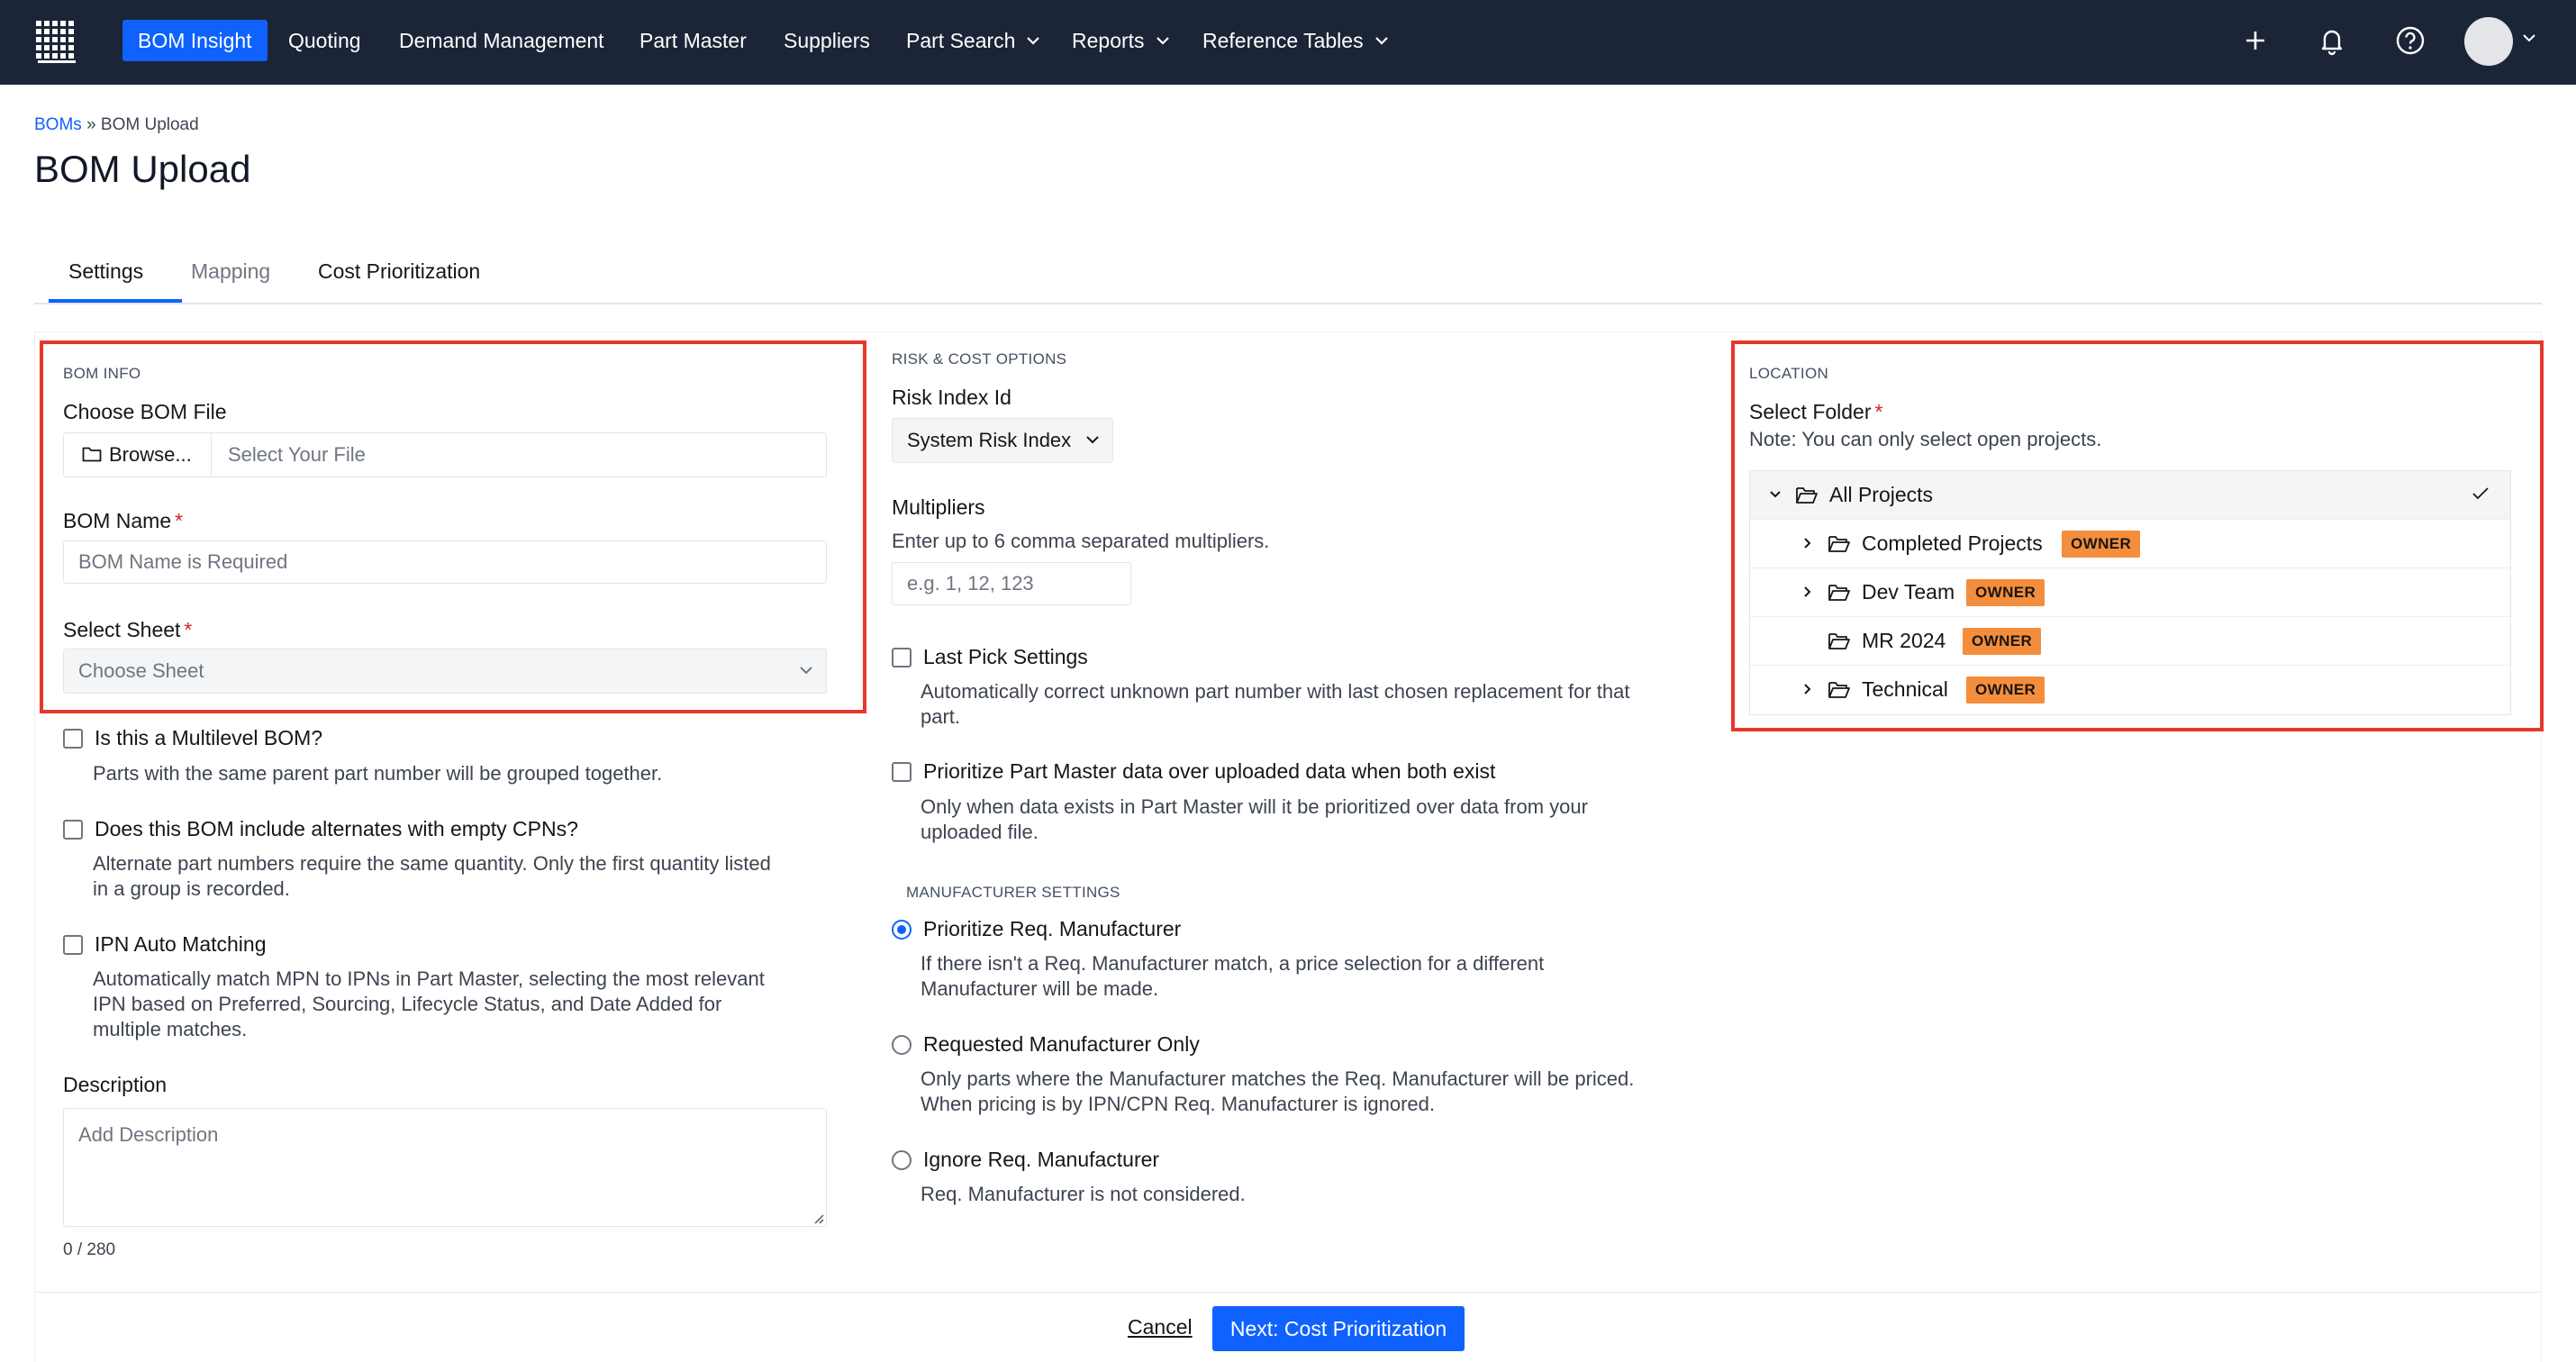  Describe the element at coordinates (445, 562) in the screenshot. I see `bom-name-input: BOM Name is Required` at that location.